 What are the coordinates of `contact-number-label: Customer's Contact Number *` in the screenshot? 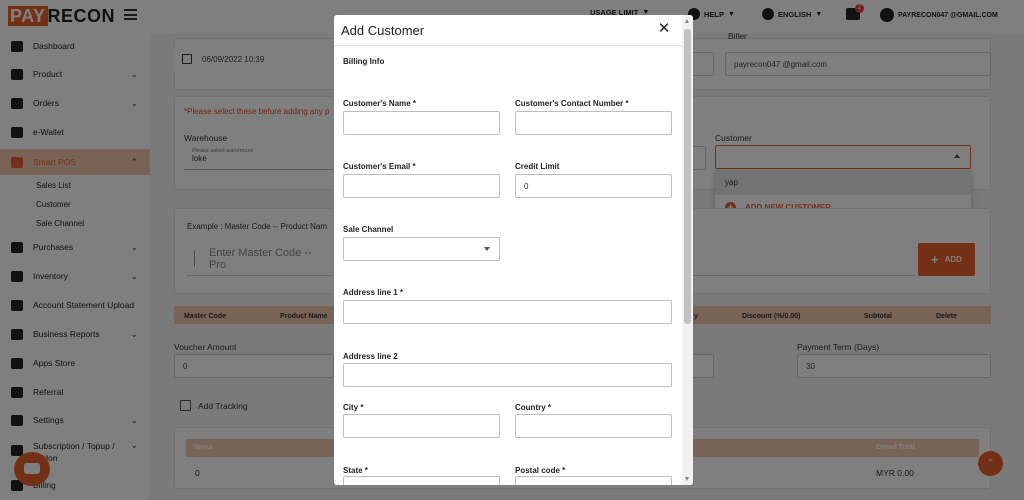 It's located at (572, 103).